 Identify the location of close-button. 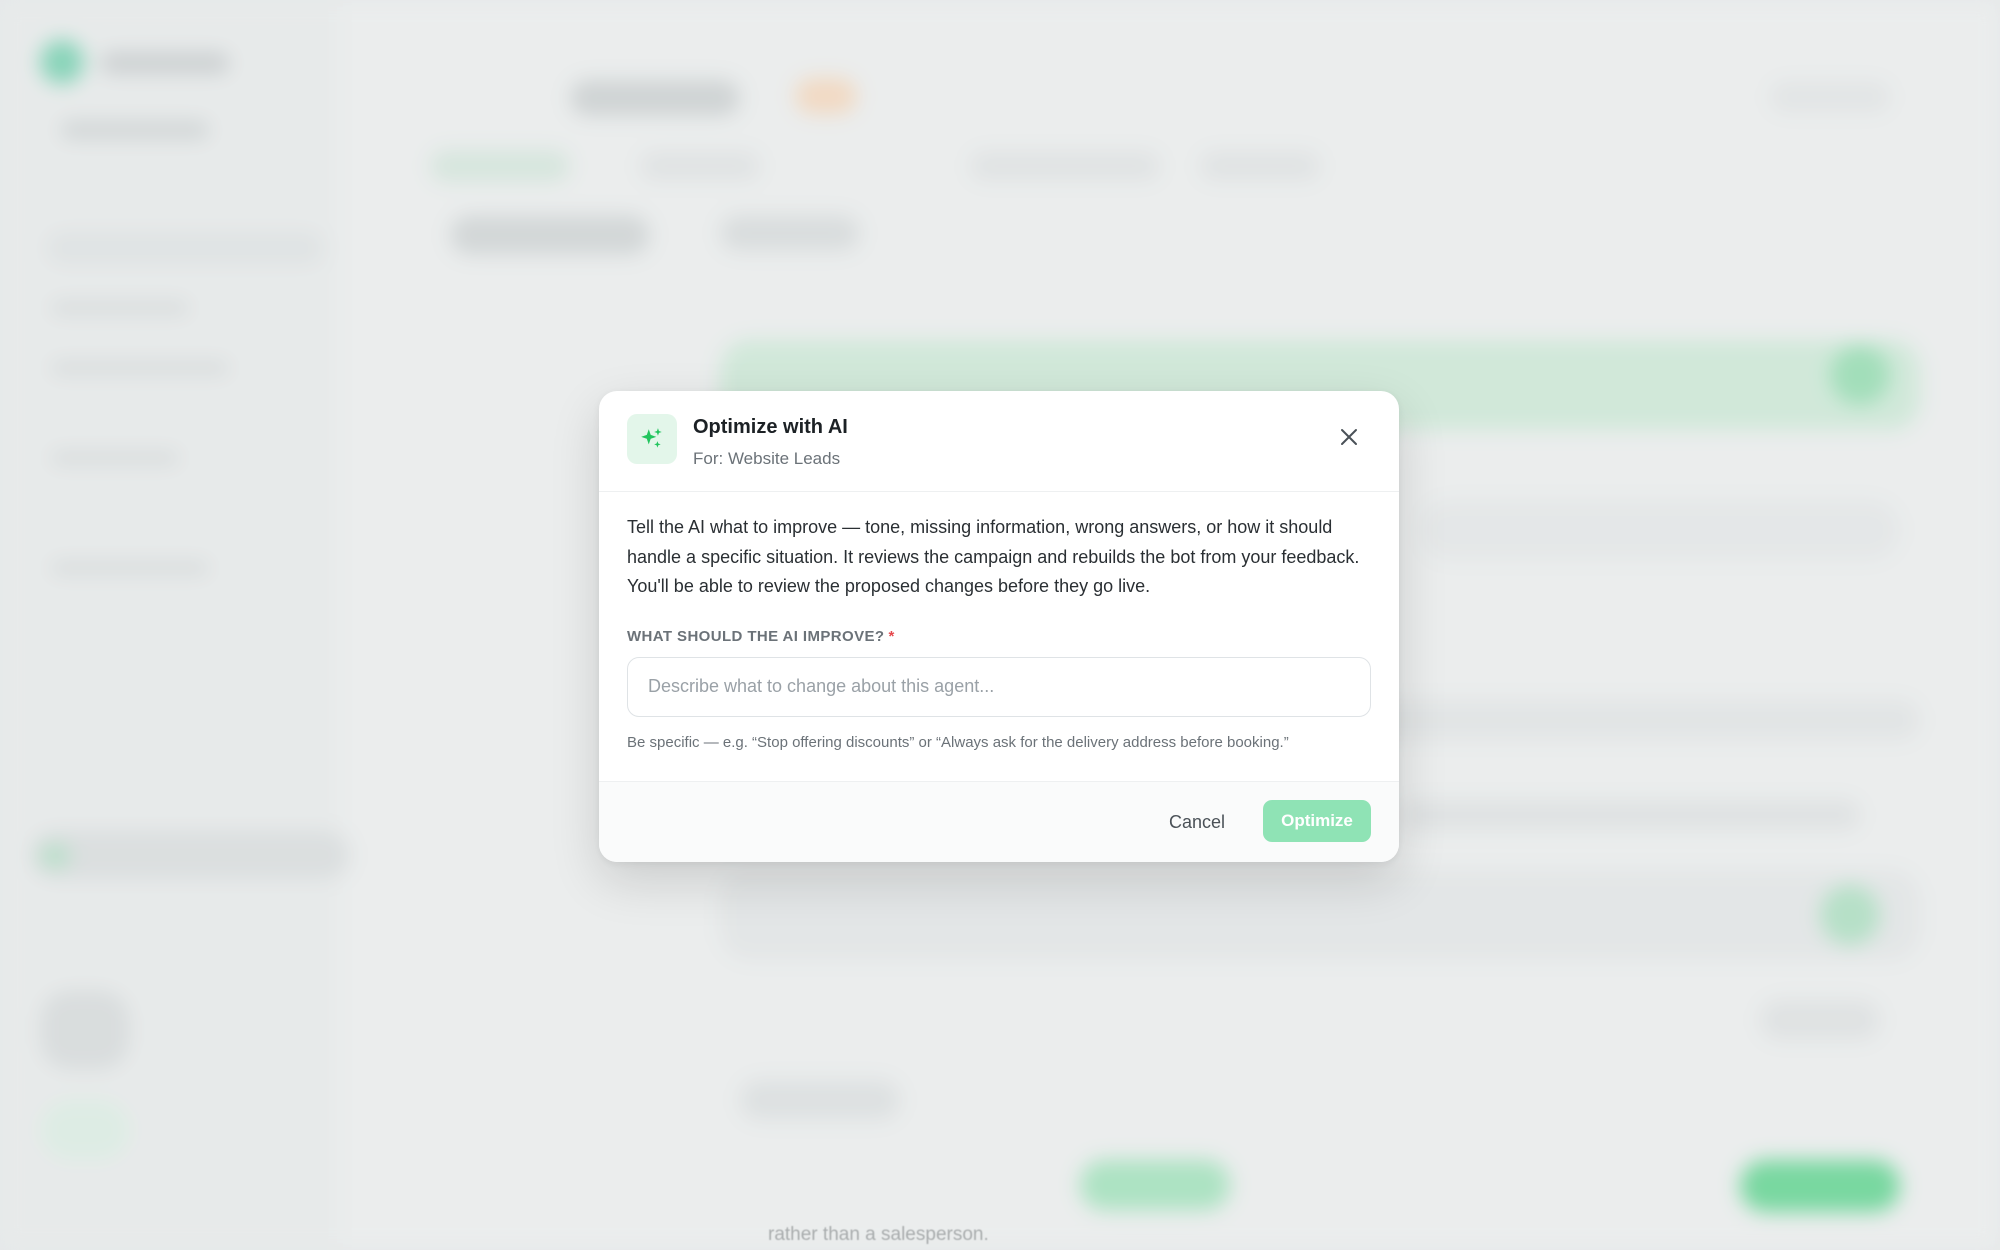
(1349, 437).